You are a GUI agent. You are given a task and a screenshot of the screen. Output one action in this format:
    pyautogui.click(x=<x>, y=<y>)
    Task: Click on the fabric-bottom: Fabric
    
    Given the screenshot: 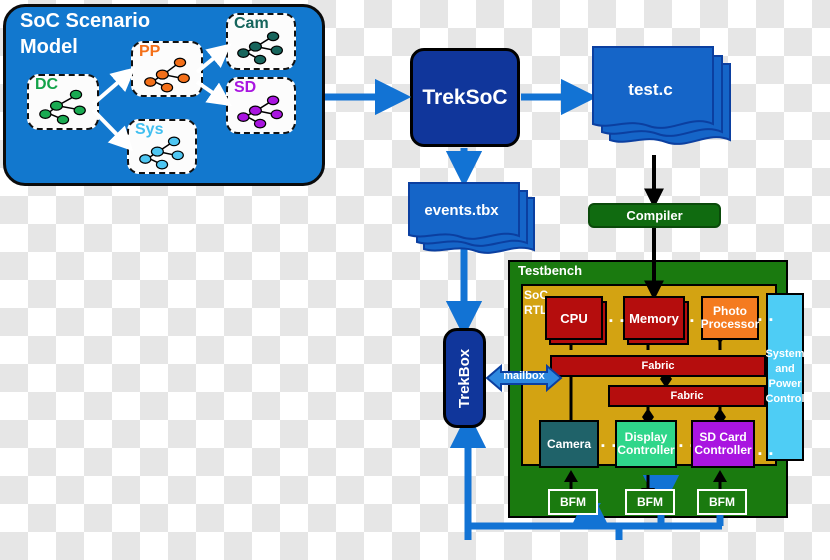 What is the action you would take?
    pyautogui.click(x=687, y=396)
    